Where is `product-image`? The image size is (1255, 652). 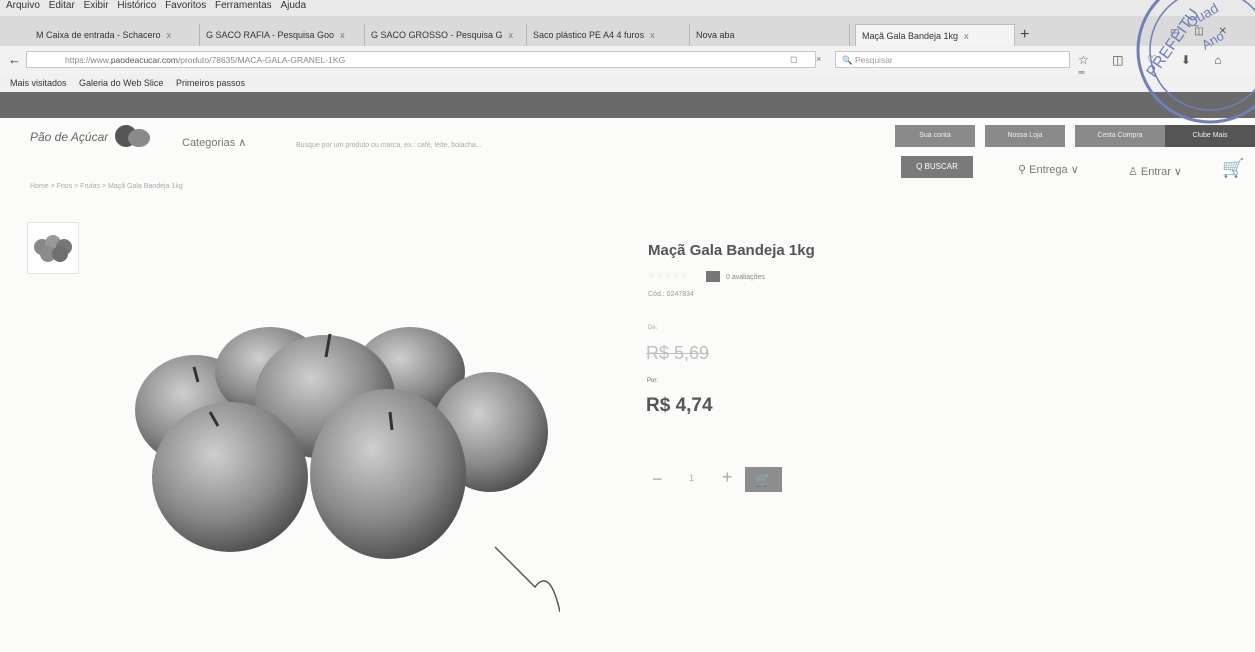 product-image is located at coordinates (347, 470).